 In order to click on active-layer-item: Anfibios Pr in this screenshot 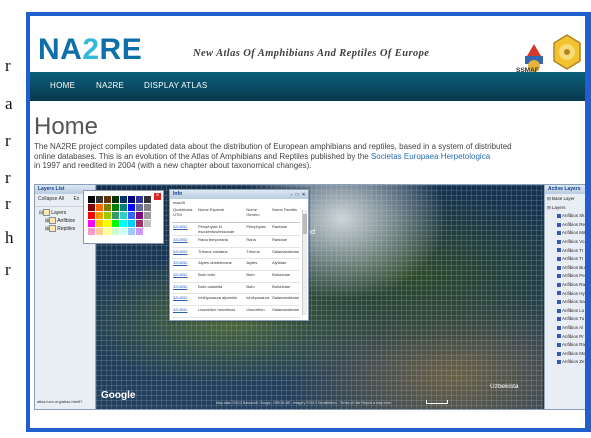, I will do `click(566, 337)`.